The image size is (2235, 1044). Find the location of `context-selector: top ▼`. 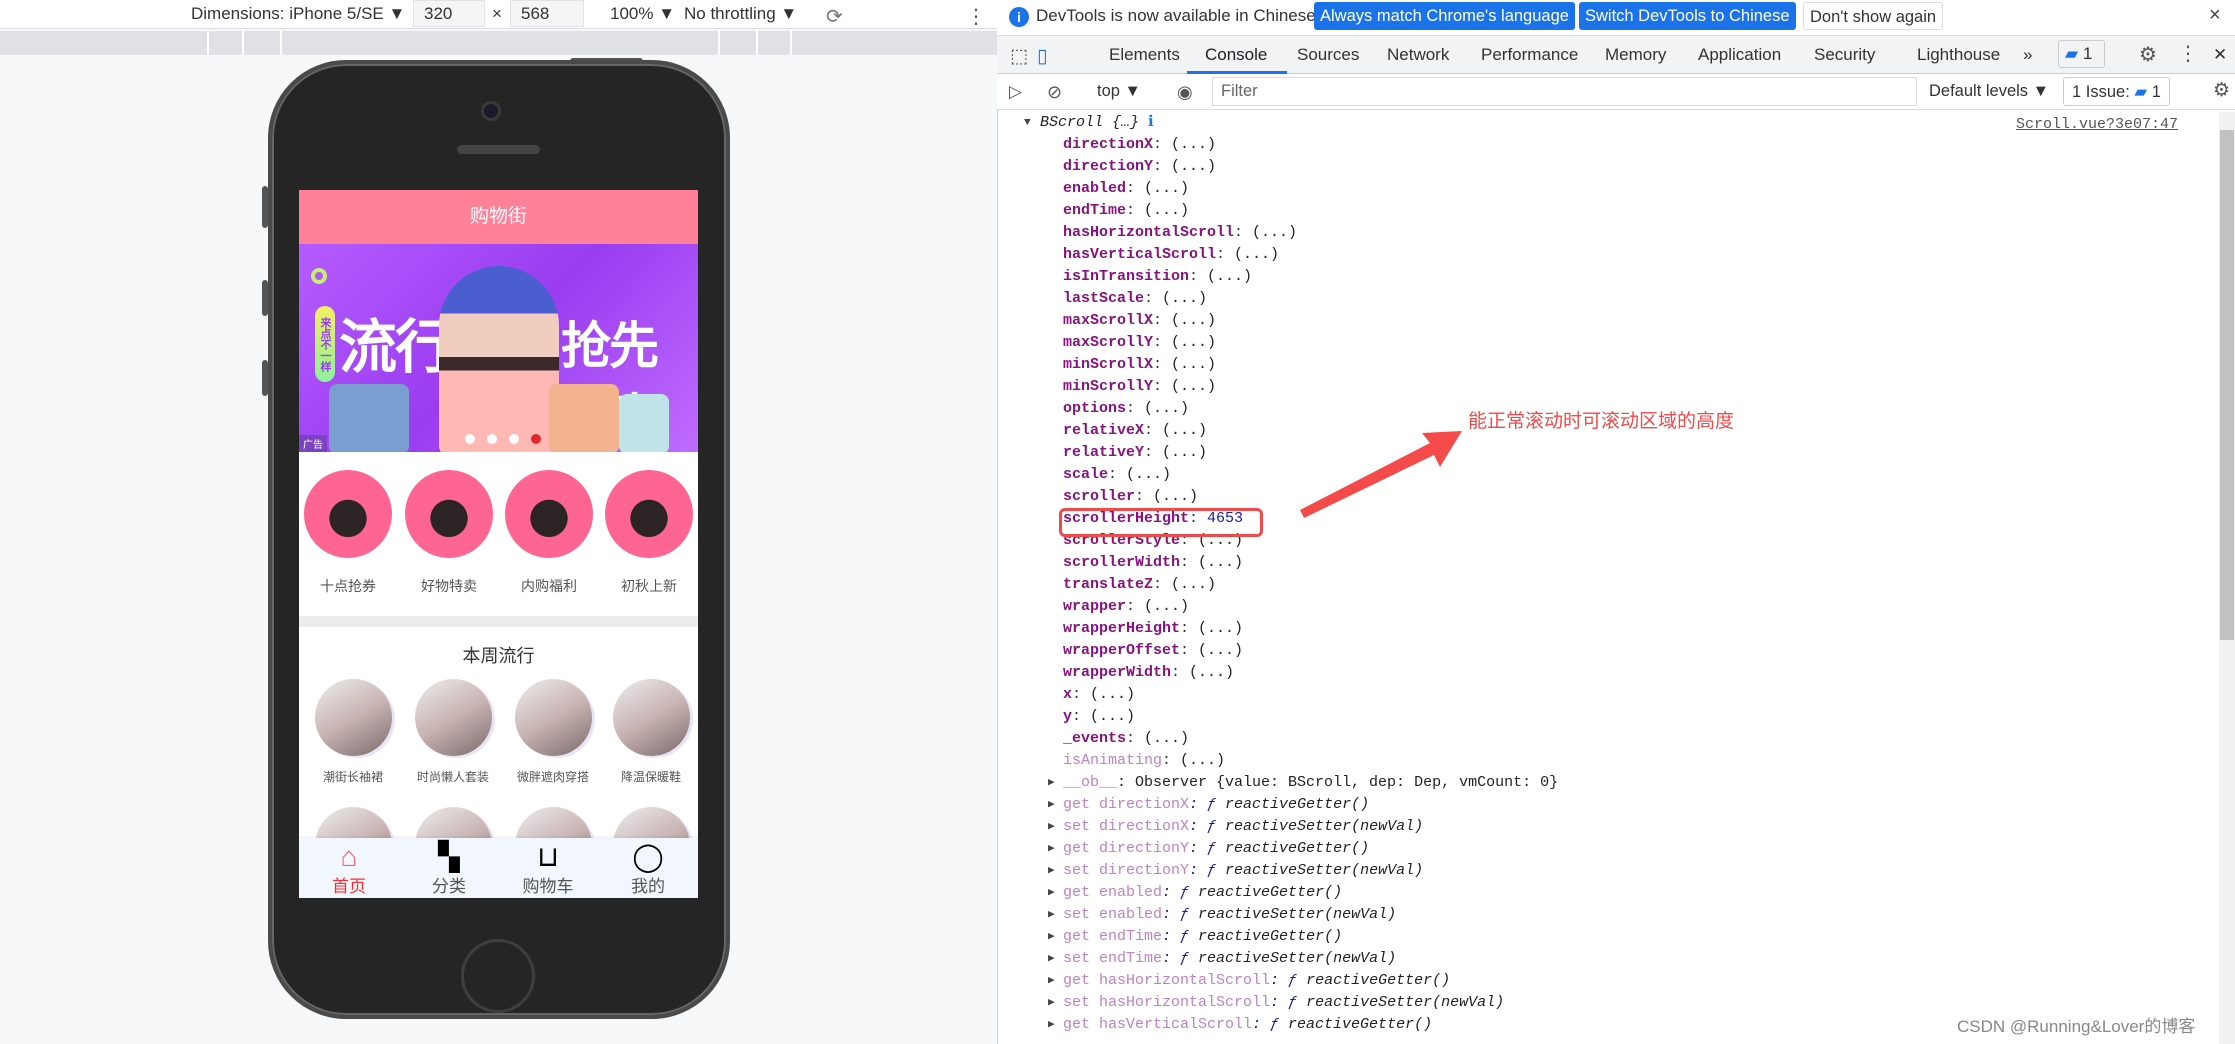

context-selector: top ▼ is located at coordinates (1119, 91).